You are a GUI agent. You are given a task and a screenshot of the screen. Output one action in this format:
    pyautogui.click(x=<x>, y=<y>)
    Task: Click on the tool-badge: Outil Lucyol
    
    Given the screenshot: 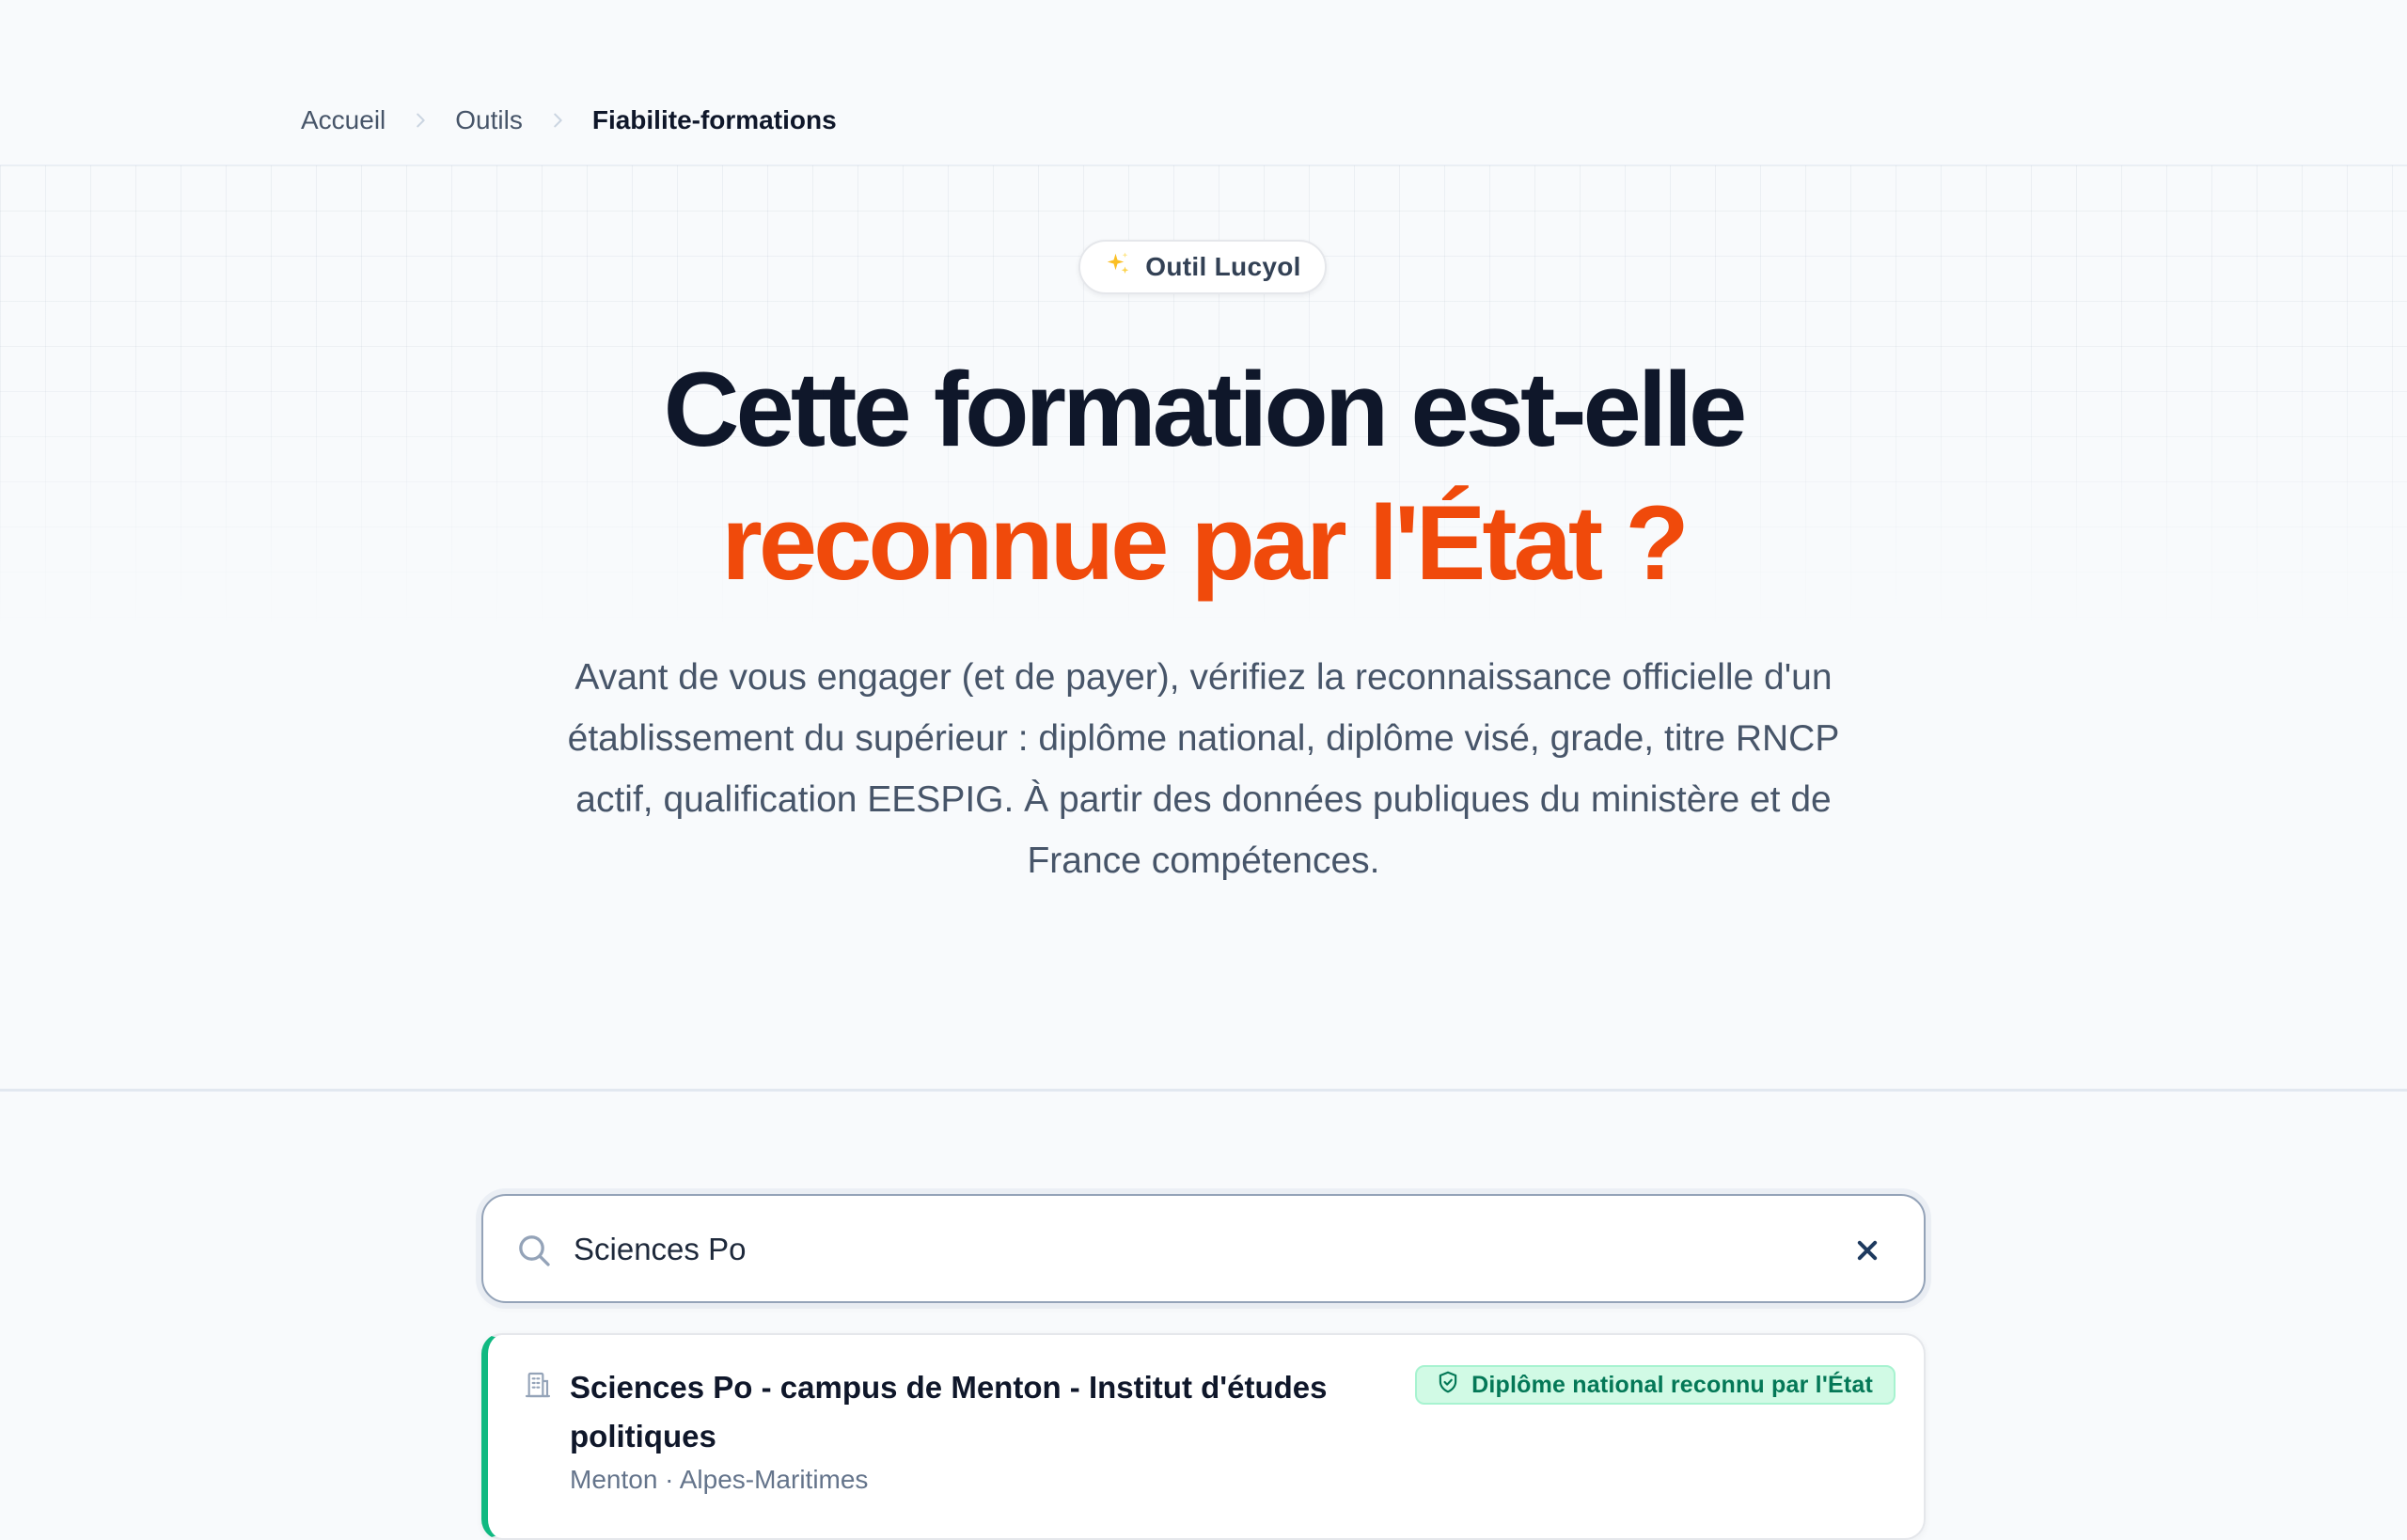 What is the action you would take?
    pyautogui.click(x=1202, y=267)
    